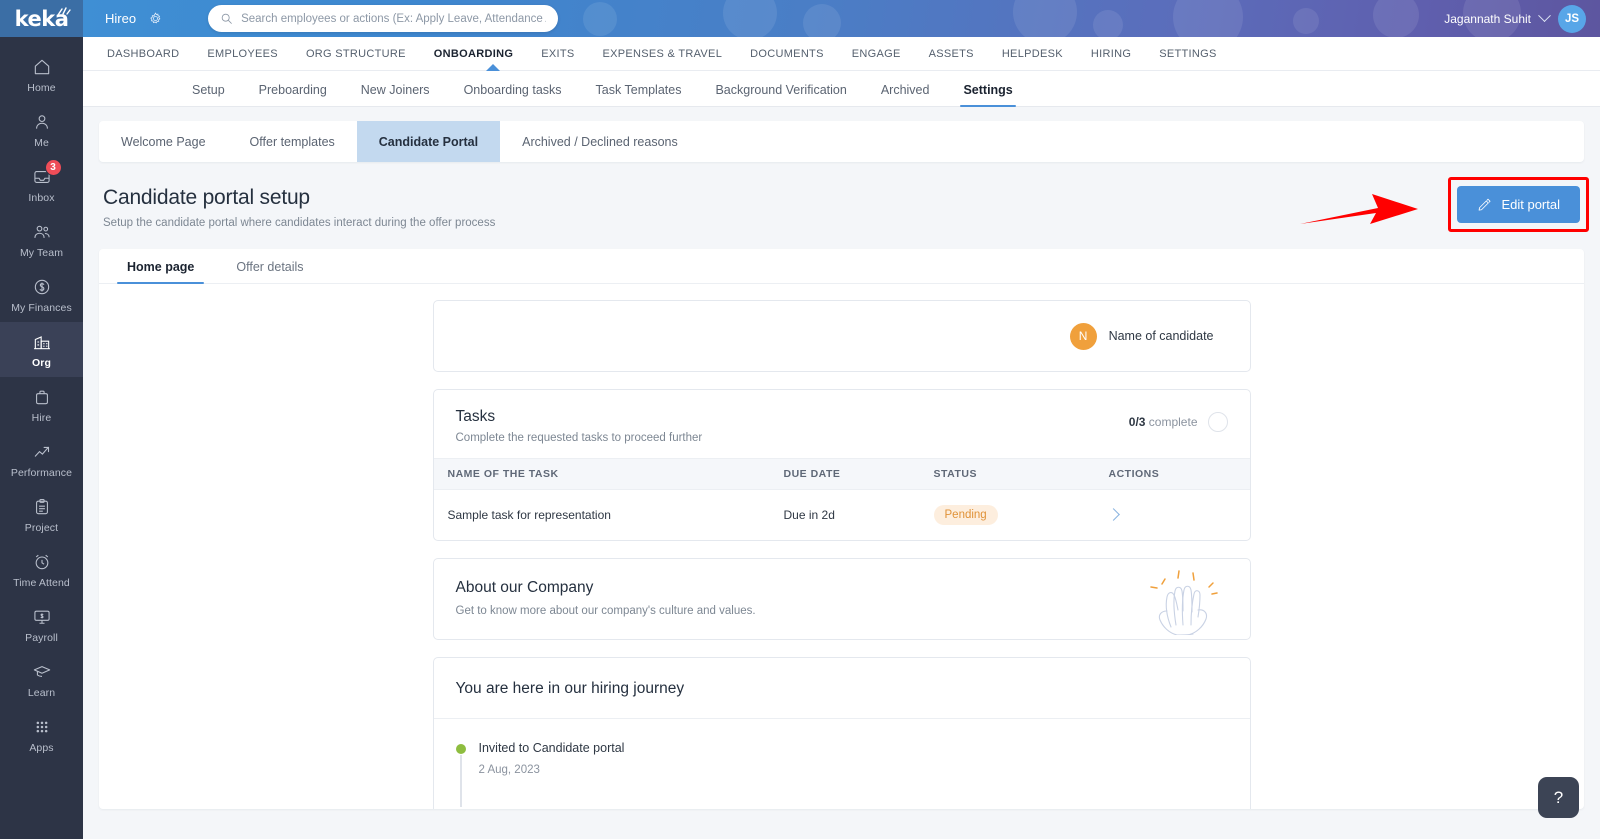  What do you see at coordinates (493, 67) in the screenshot?
I see `active-nav-caret` at bounding box center [493, 67].